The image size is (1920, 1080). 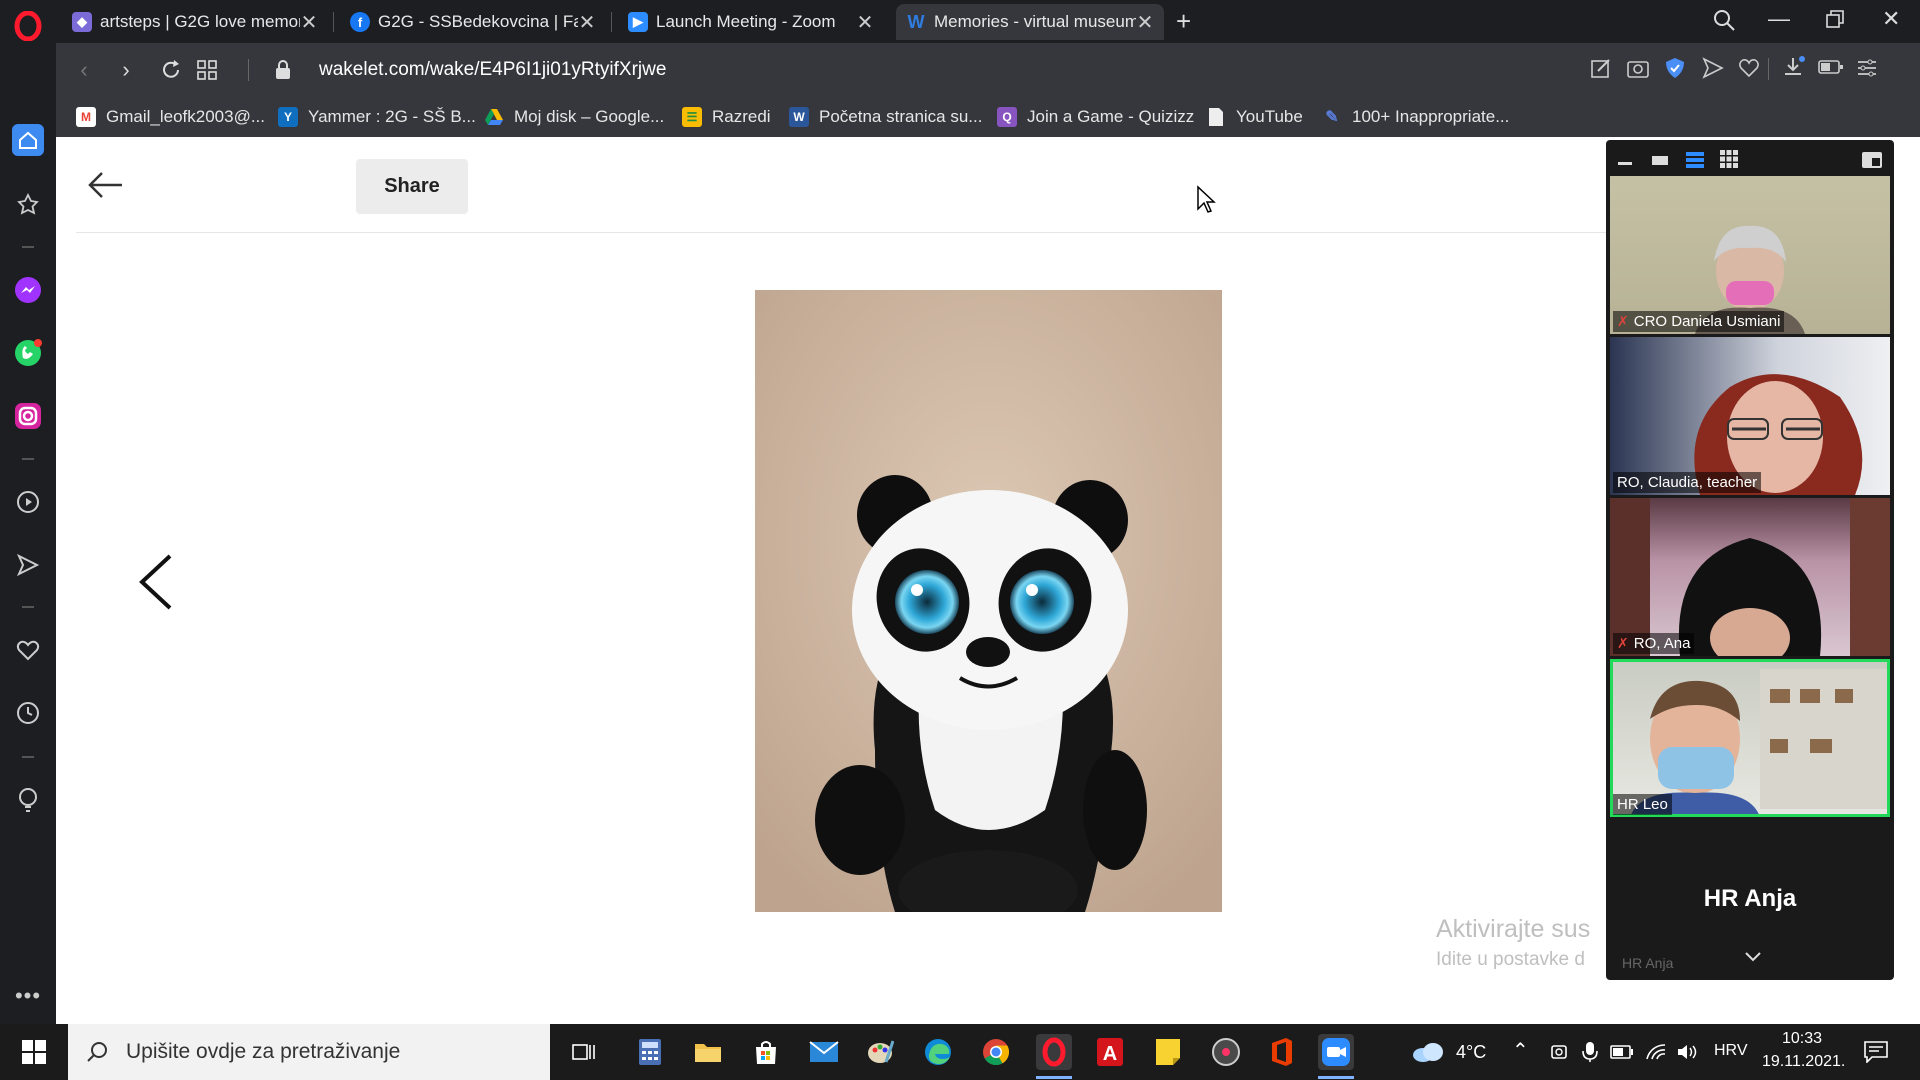 What do you see at coordinates (1471, 1052) in the screenshot?
I see `weather-temp: 4°C` at bounding box center [1471, 1052].